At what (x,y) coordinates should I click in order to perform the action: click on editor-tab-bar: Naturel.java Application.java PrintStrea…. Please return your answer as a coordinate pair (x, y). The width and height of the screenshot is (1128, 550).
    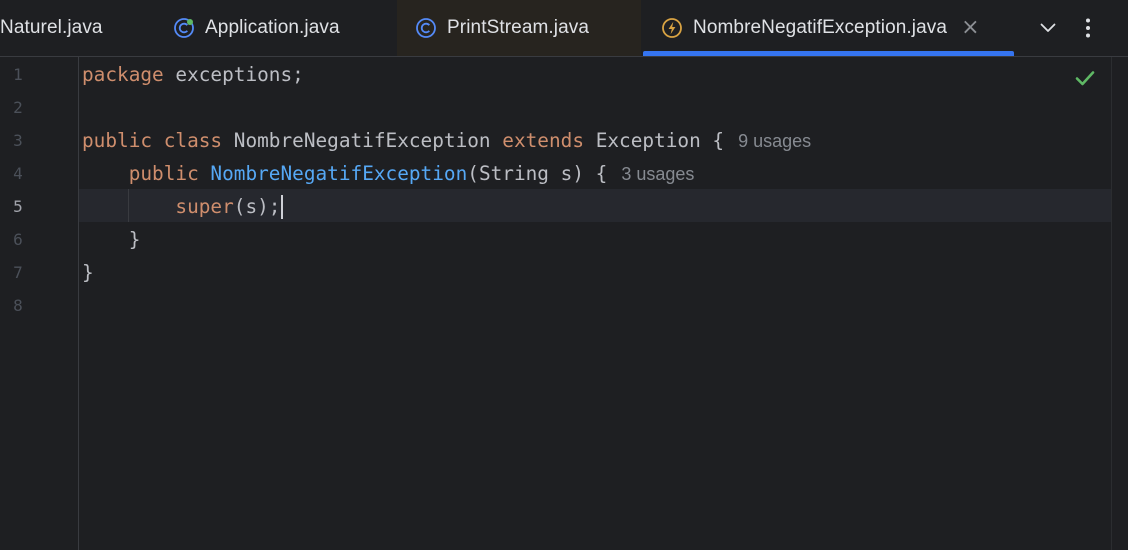
    Looking at the image, I should click on (564, 28).